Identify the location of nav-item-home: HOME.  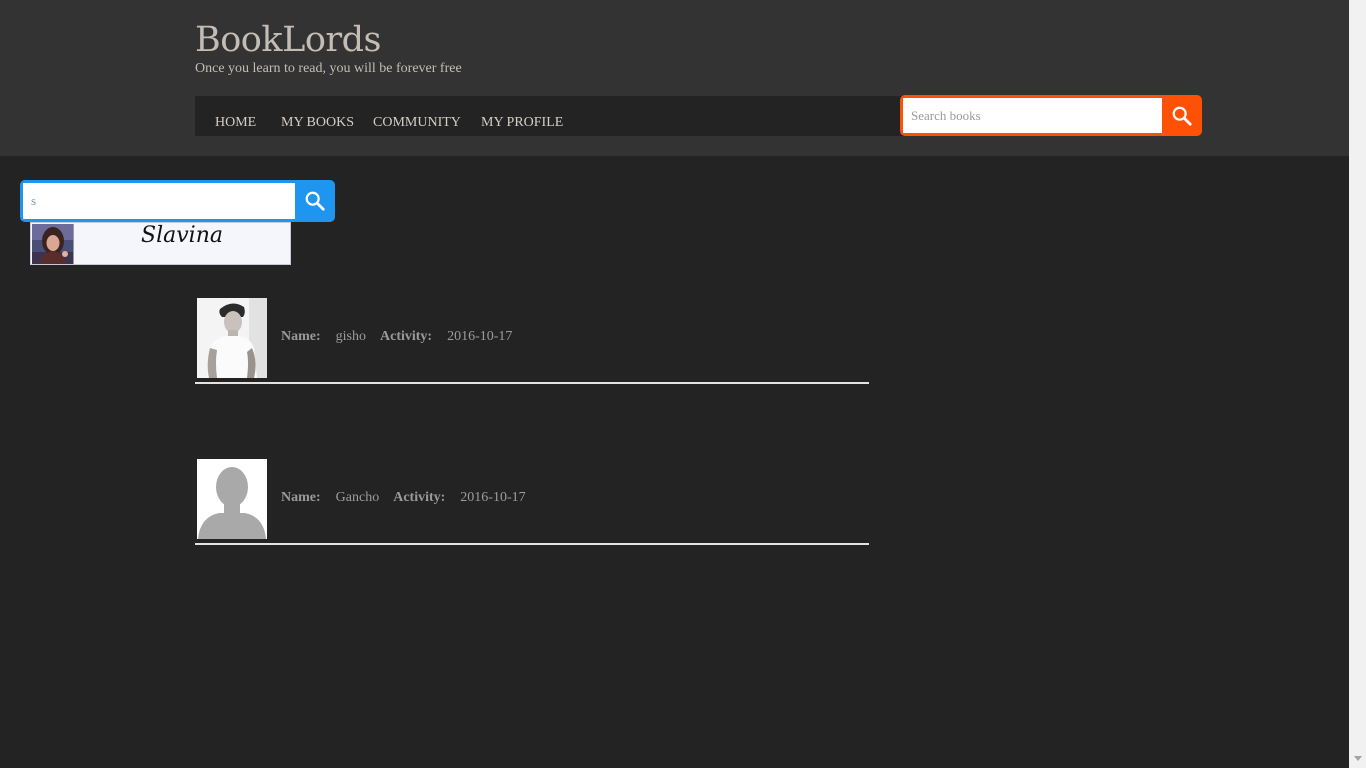
(235, 123).